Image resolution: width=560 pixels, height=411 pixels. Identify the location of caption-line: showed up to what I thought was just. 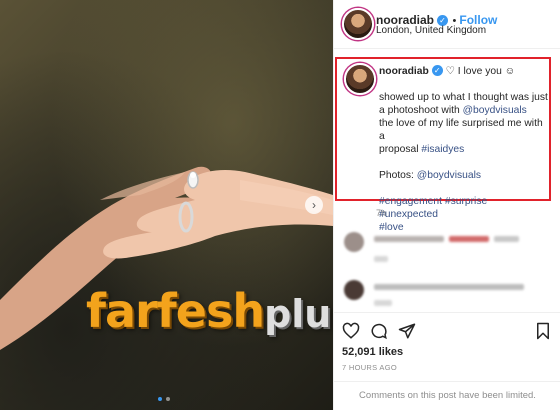
(463, 97).